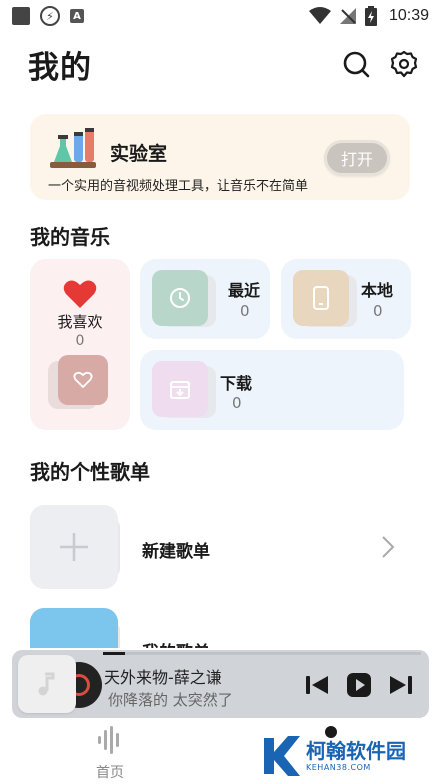 The height and width of the screenshot is (784, 441). What do you see at coordinates (236, 383) in the screenshot?
I see `downloads-label: 下载` at bounding box center [236, 383].